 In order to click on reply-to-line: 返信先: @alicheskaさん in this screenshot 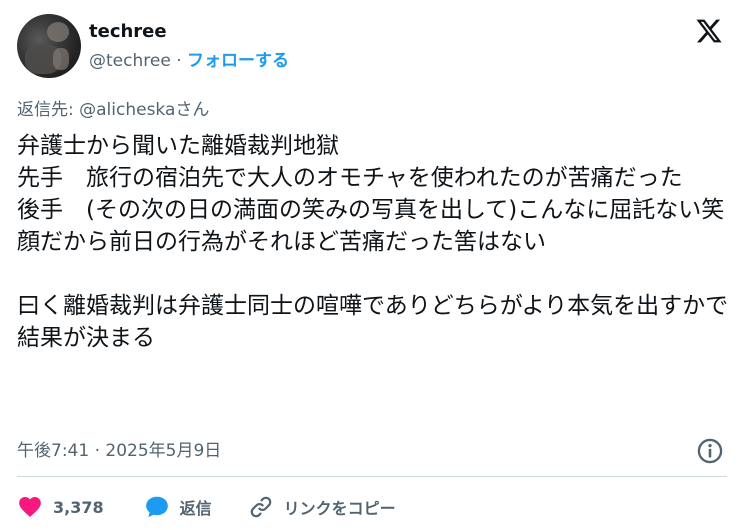, I will do `click(113, 110)`.